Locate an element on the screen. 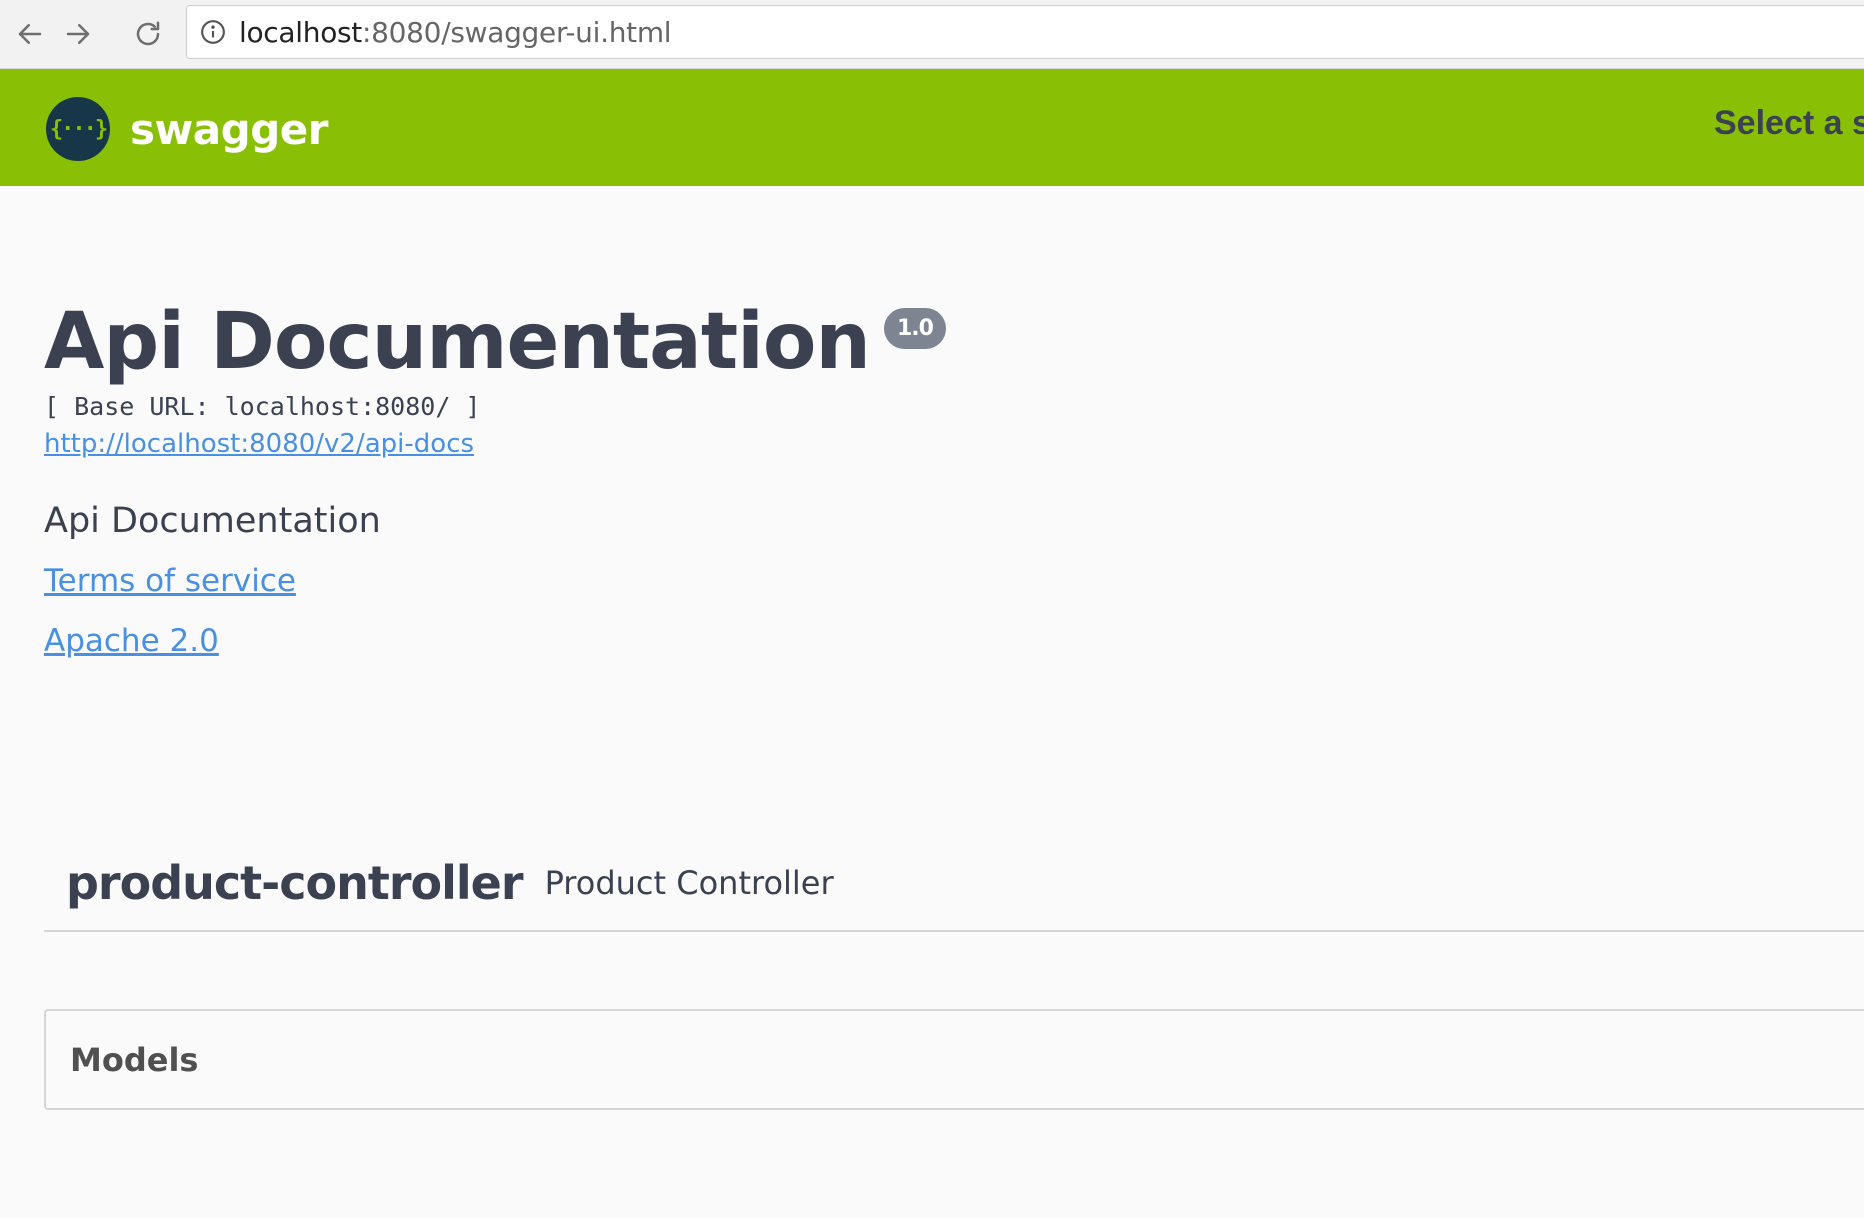  url-path: :8080/swagger-ui.html is located at coordinates (517, 32).